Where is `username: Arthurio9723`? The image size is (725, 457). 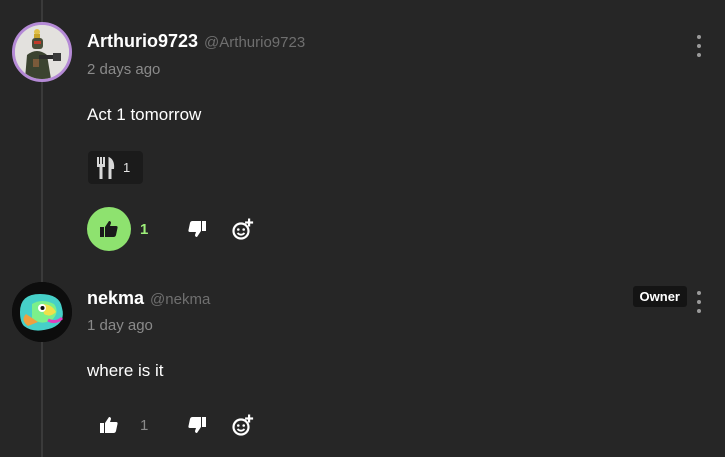 username: Arthurio9723 is located at coordinates (142, 41).